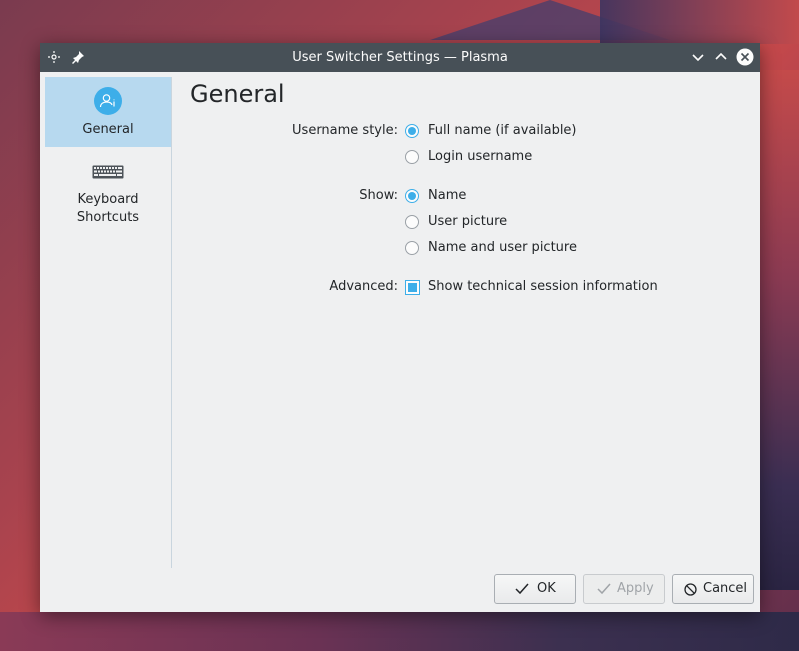 The image size is (799, 651). Describe the element at coordinates (412, 157) in the screenshot. I see `radio-login-username` at that location.